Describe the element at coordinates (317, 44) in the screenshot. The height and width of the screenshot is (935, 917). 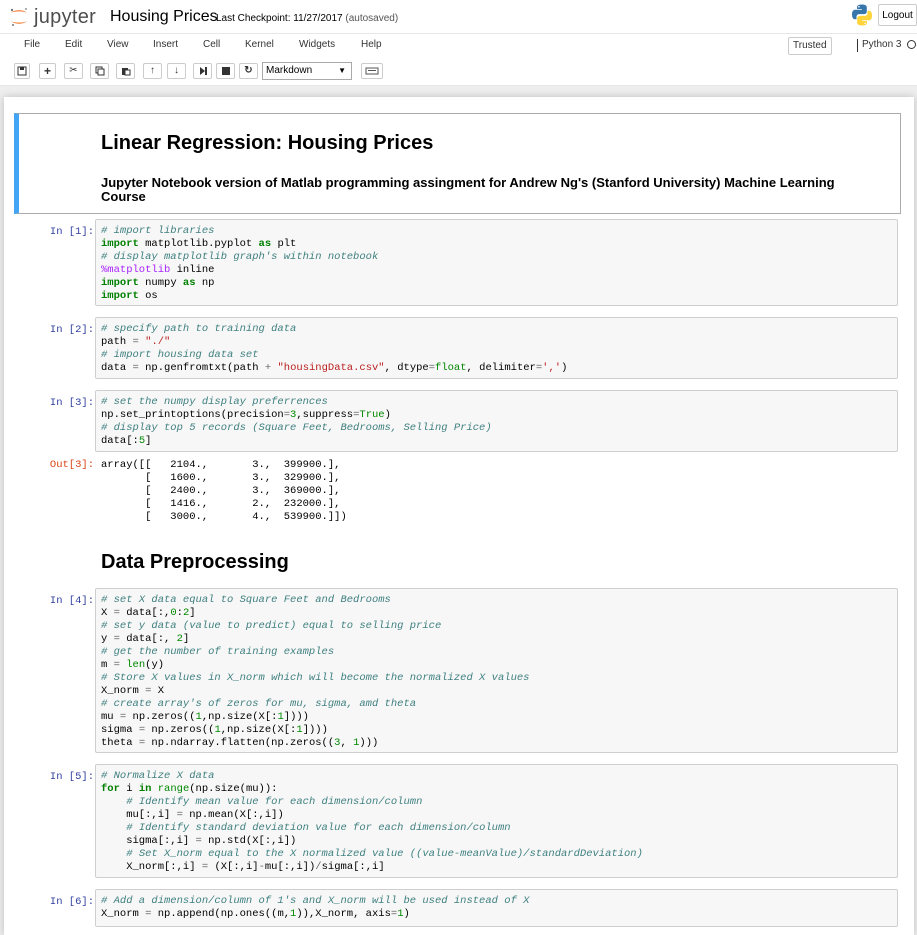
I see `menu-widgets: Widgets` at that location.